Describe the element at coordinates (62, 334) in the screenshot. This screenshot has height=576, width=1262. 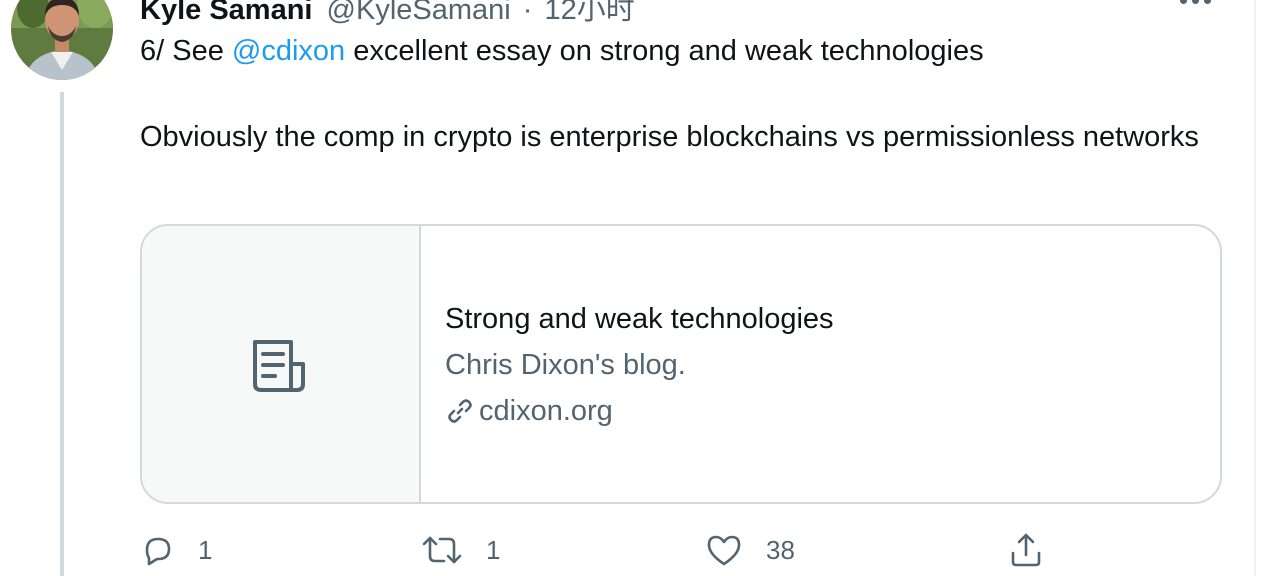
I see `thread-connector-line` at that location.